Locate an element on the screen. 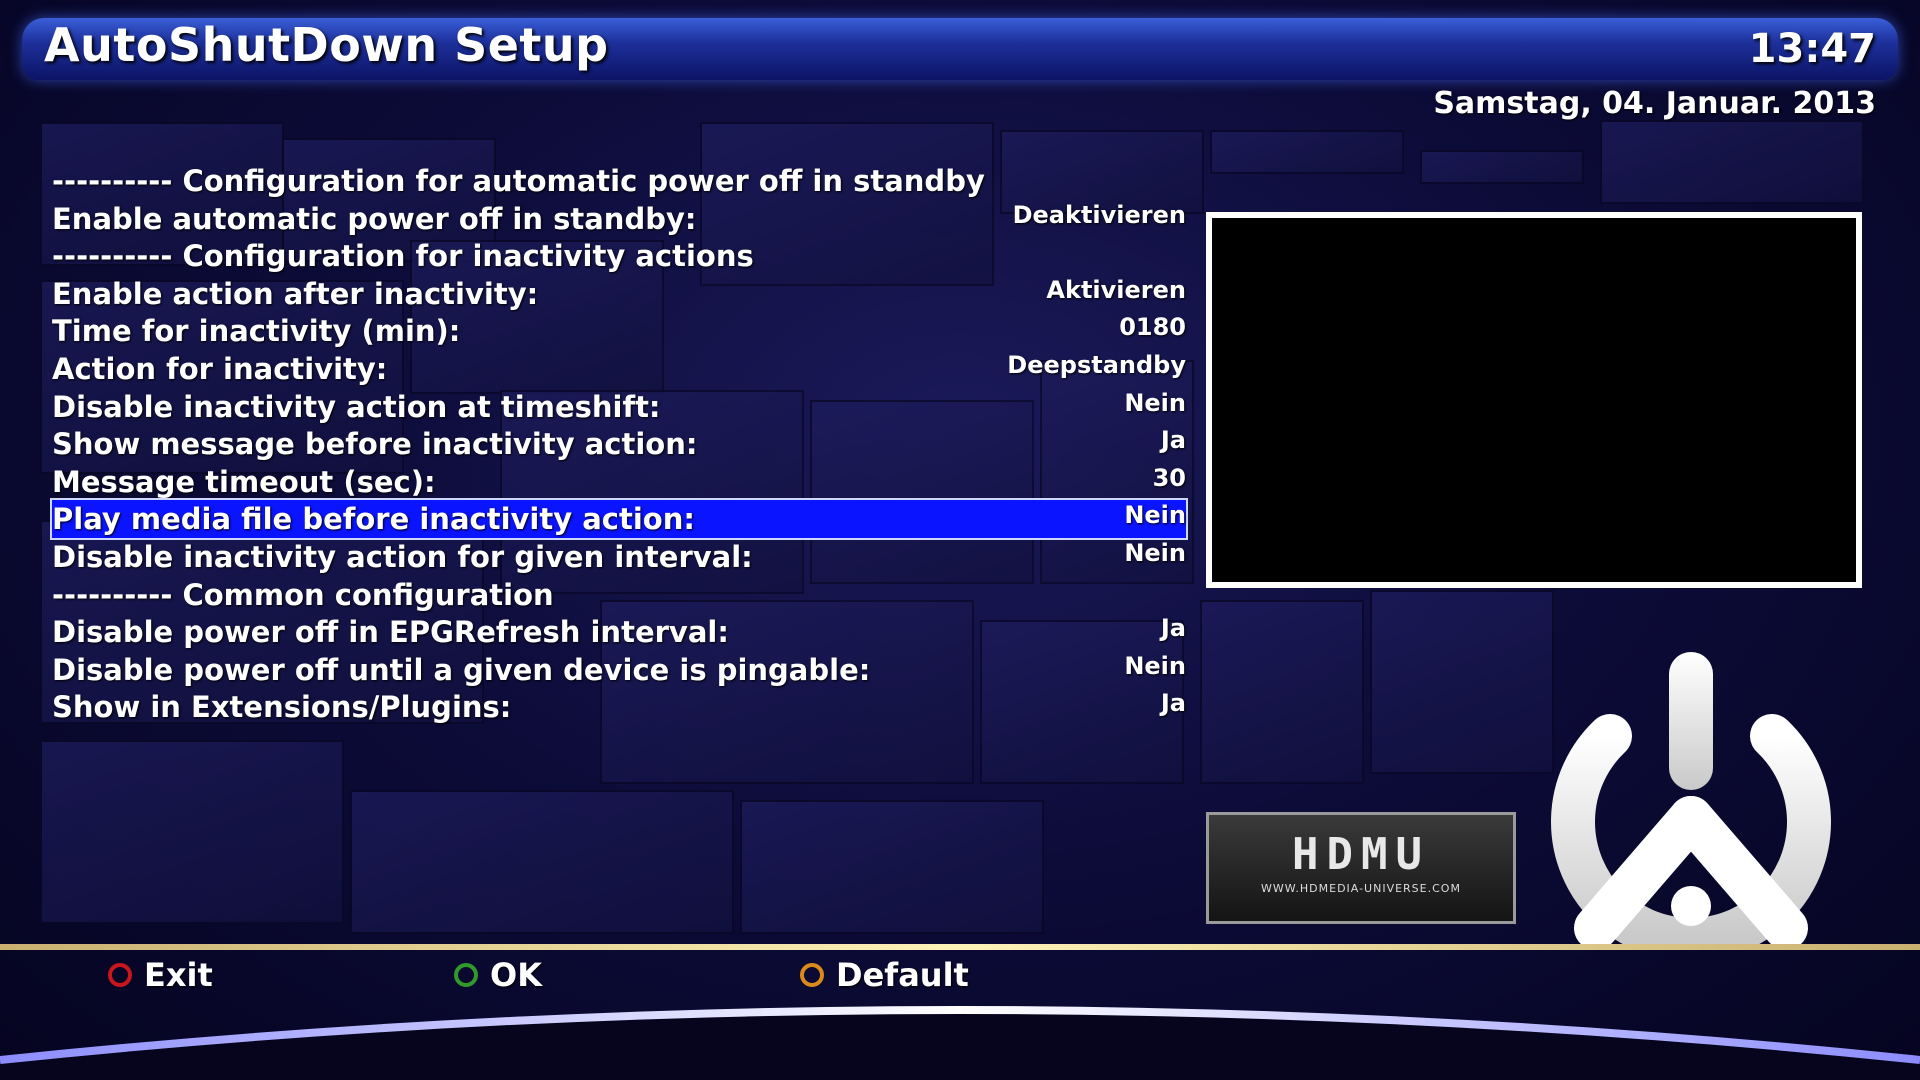  config-label: Enable automatic power off in standby: is located at coordinates (374, 218).